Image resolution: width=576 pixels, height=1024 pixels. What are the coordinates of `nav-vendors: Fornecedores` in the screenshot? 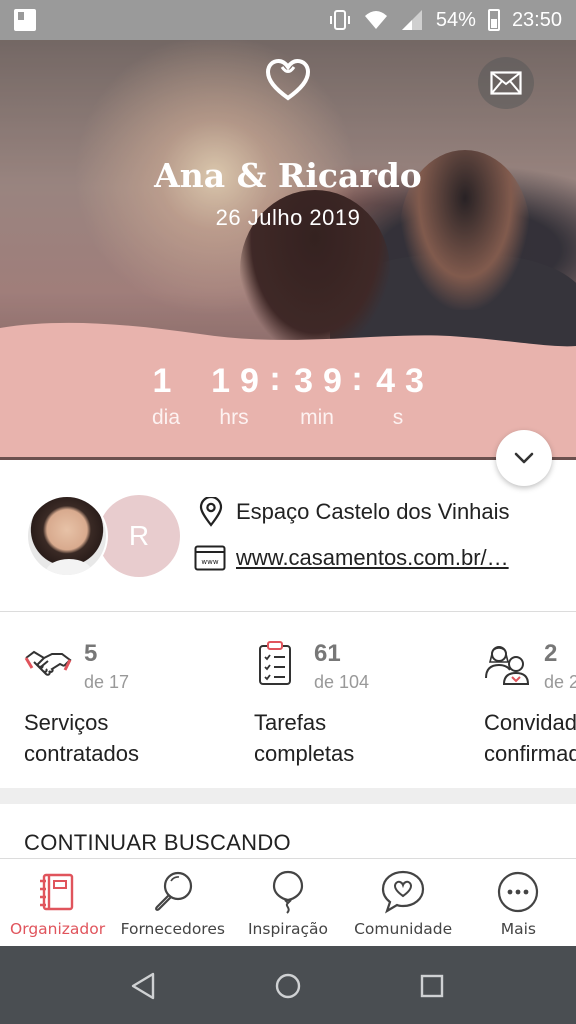 It's located at (172, 903).